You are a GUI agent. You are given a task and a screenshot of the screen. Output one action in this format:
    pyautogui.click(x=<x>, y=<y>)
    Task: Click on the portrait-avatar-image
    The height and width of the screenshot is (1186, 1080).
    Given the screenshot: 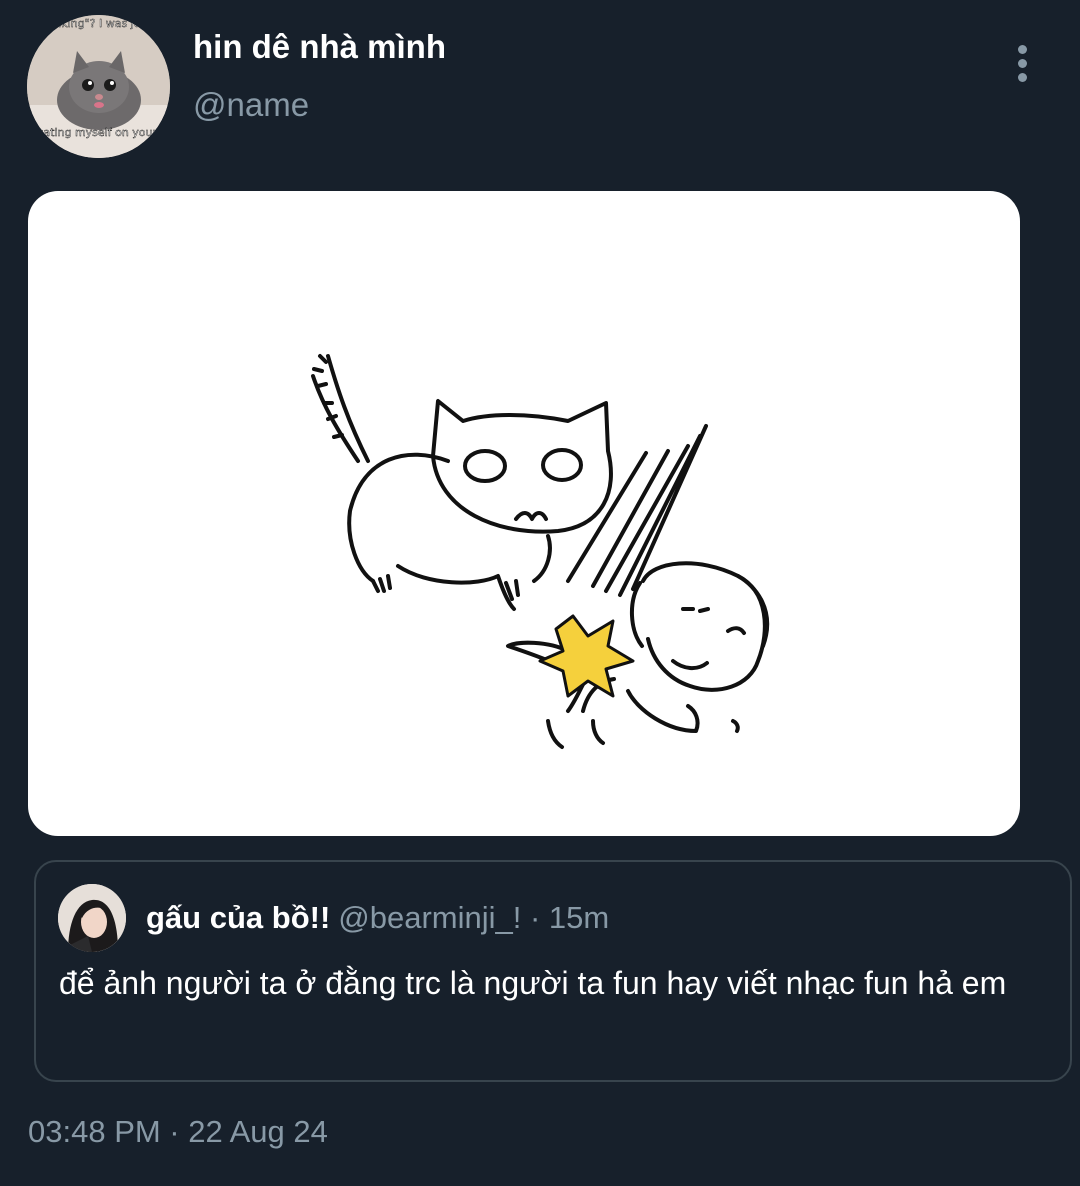 What is the action you would take?
    pyautogui.click(x=92, y=918)
    